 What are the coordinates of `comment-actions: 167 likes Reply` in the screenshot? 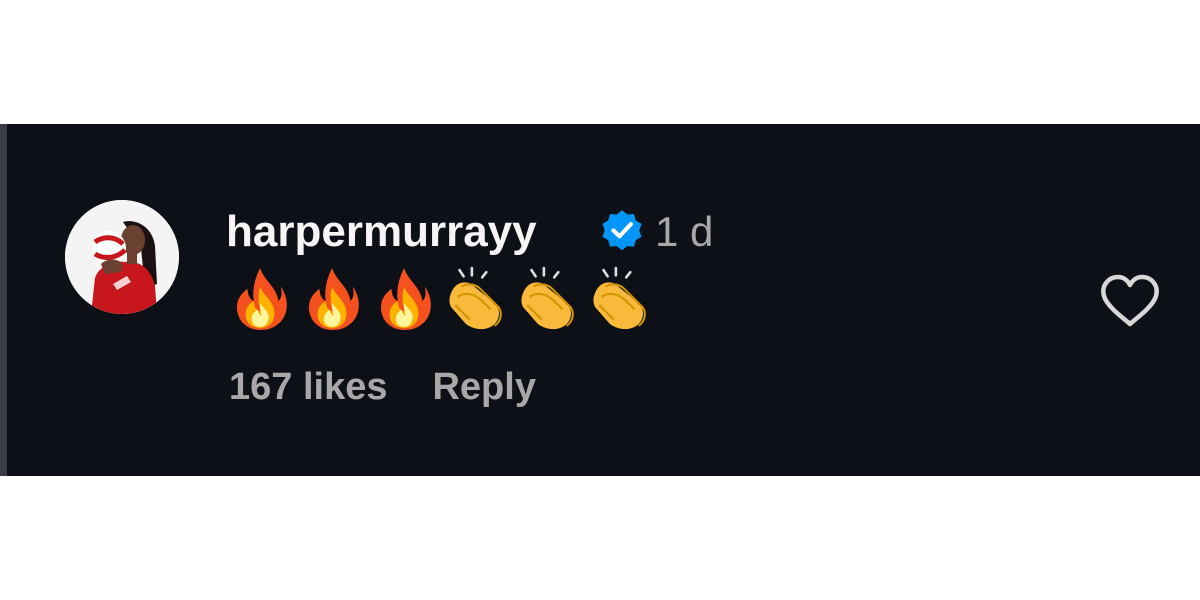 It's located at (382, 387).